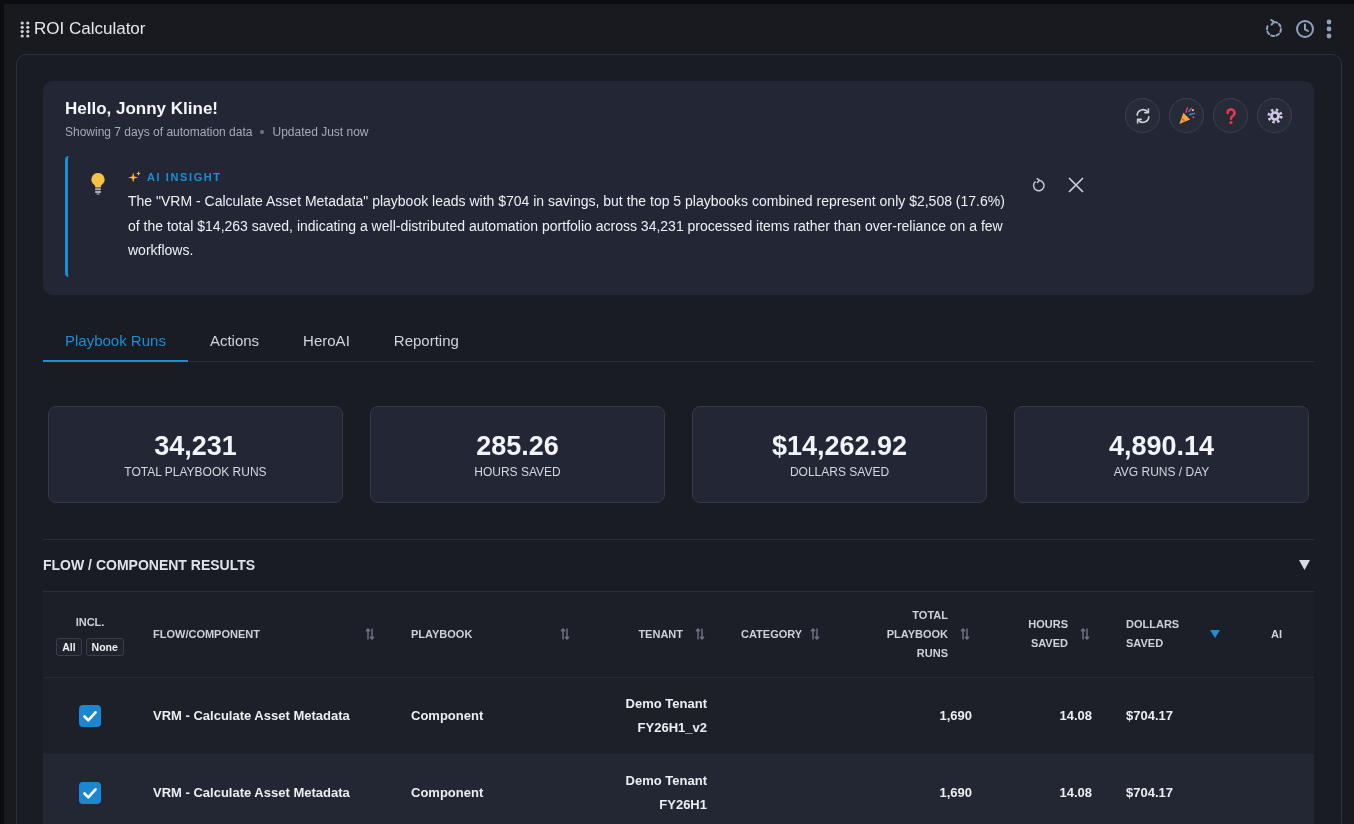  I want to click on tab: HeroAI, so click(326, 341).